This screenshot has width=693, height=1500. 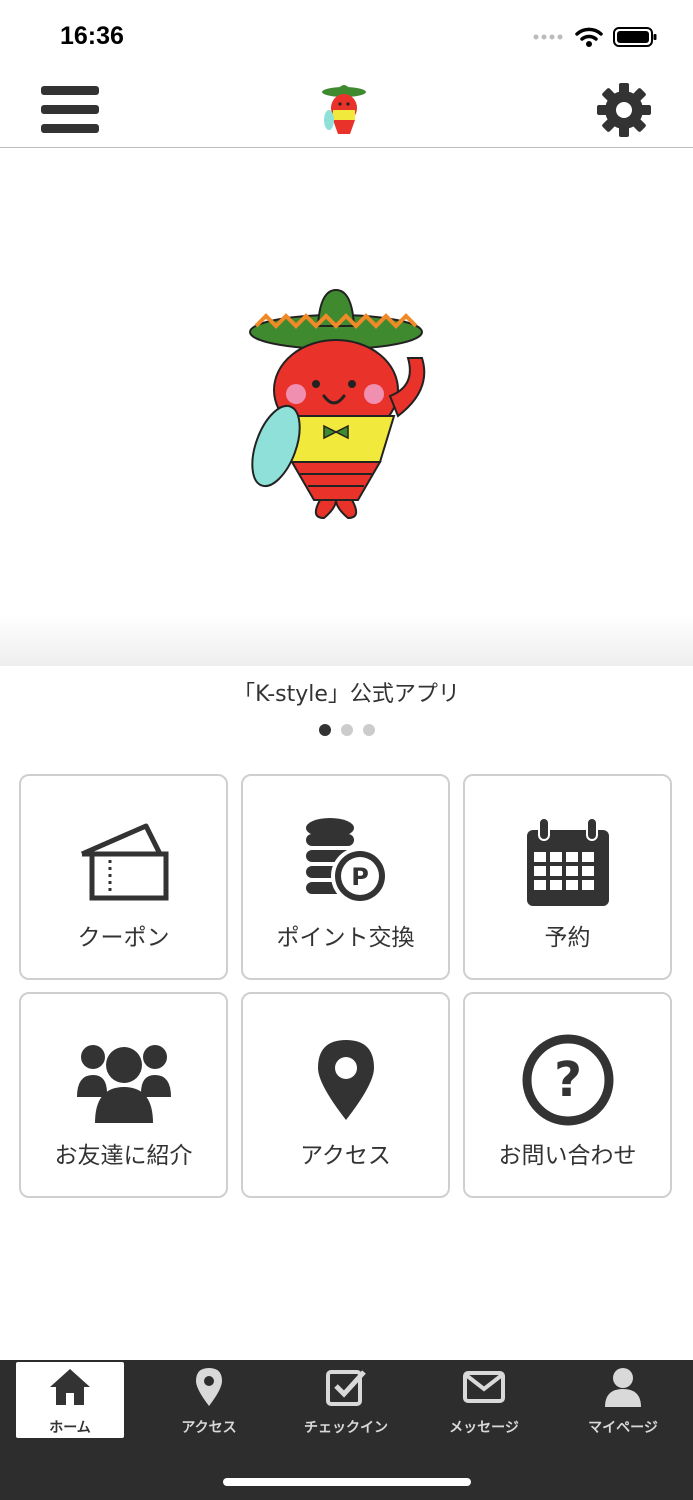 I want to click on coupon-tile: クーポン, so click(x=123, y=877).